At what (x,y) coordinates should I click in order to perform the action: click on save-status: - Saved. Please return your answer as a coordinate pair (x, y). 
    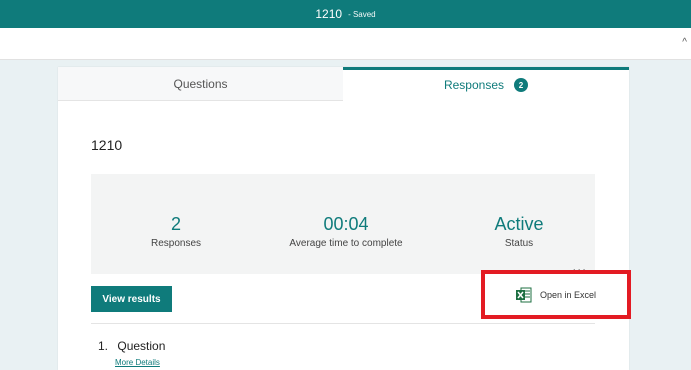
    Looking at the image, I should click on (362, 14).